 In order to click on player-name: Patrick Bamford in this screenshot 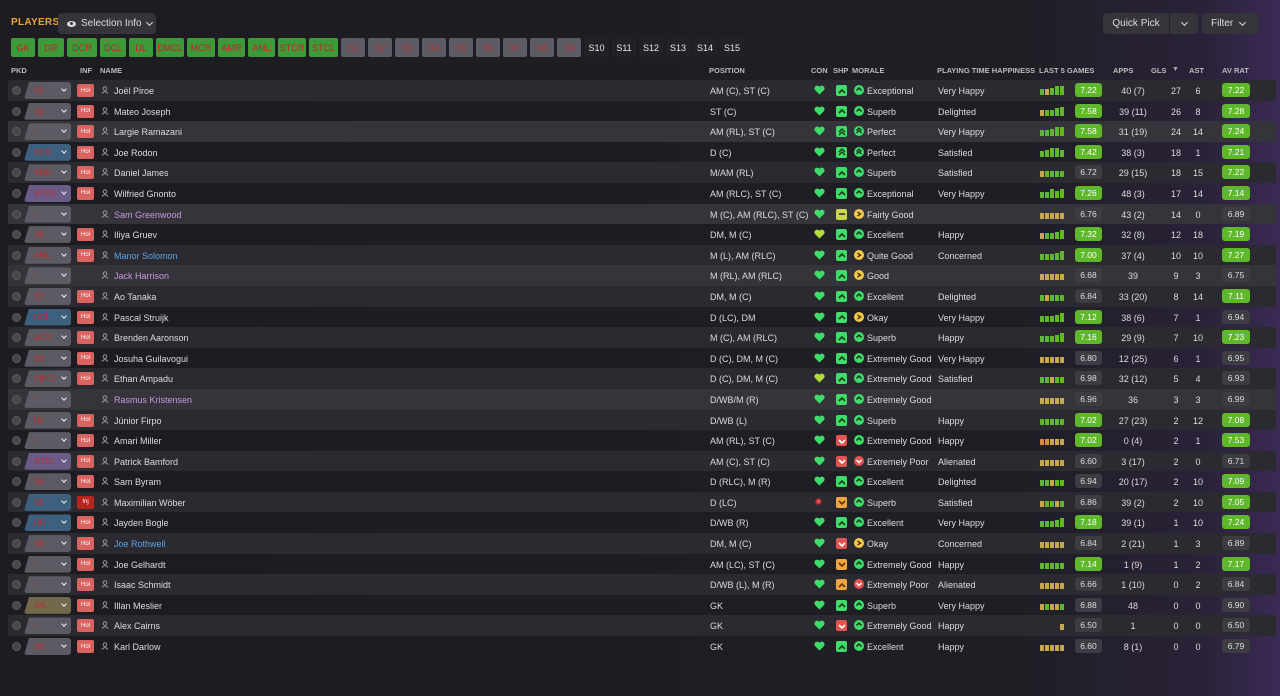, I will do `click(146, 462)`.